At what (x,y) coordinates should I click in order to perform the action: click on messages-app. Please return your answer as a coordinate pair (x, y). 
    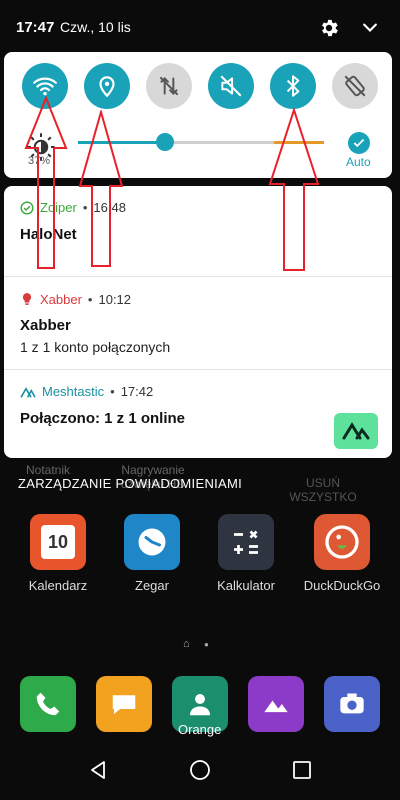
    Looking at the image, I should click on (124, 704).